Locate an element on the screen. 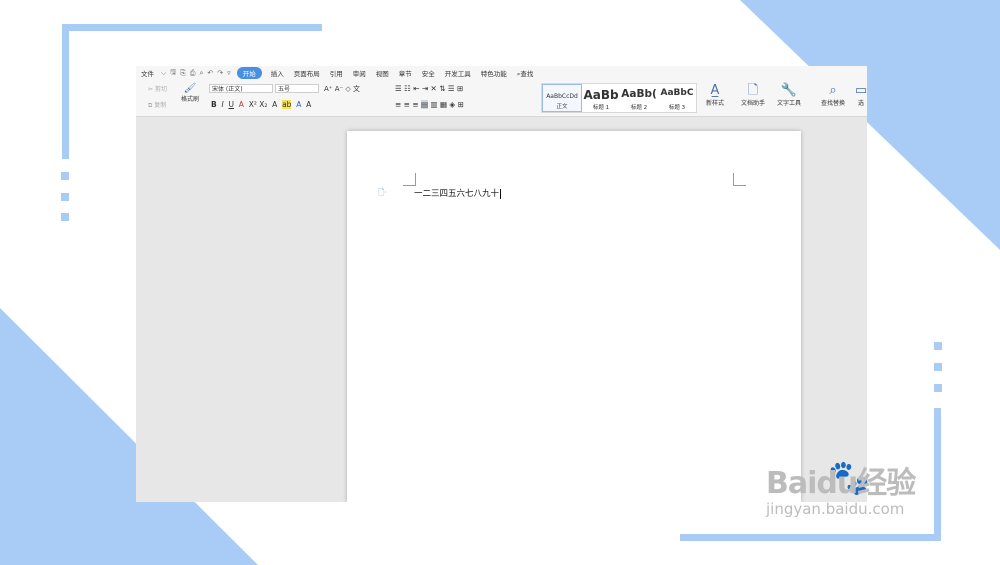 Image resolution: width=1000 pixels, height=565 pixels. tab-home: 开始 is located at coordinates (249, 73).